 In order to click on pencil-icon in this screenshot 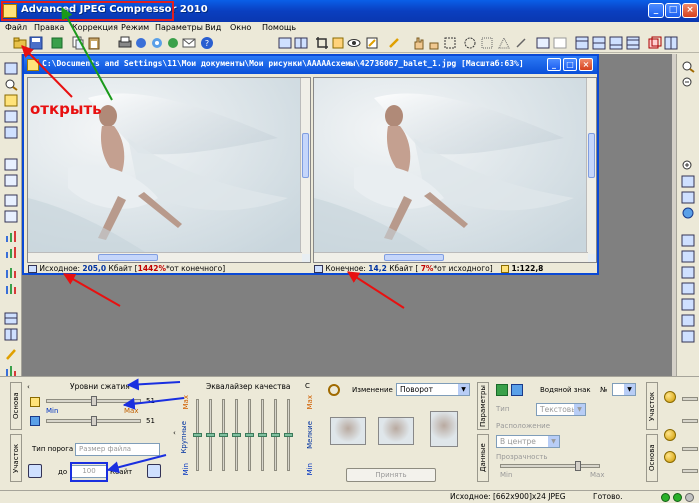, I will do `click(11, 354)`.